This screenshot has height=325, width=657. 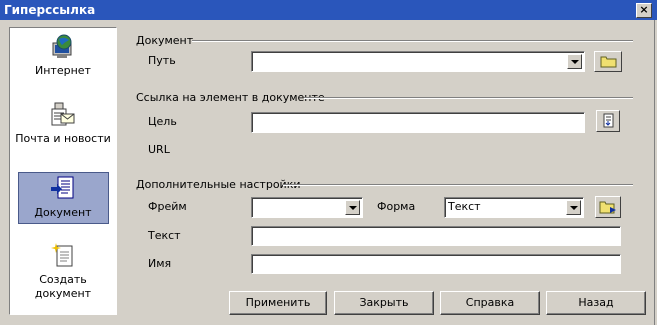 What do you see at coordinates (167, 206) in the screenshot?
I see `frame-label: Фрейм` at bounding box center [167, 206].